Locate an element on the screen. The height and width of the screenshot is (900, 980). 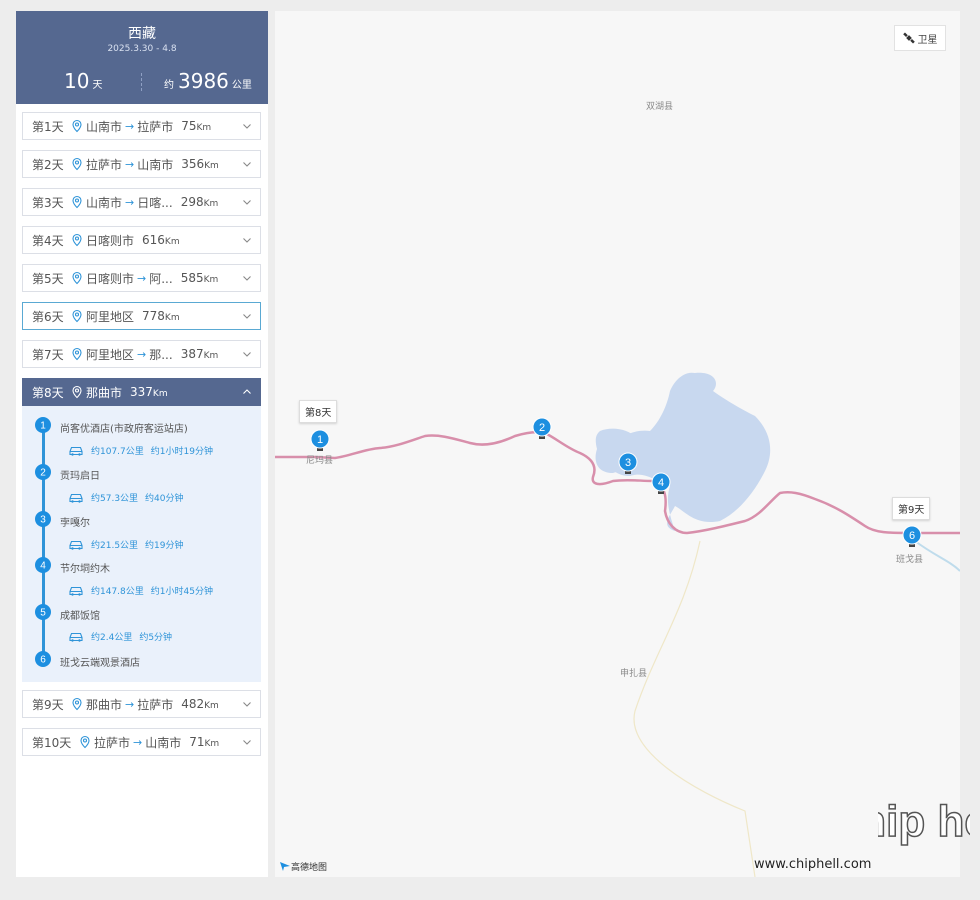
watermark-url: www.chiphell.com is located at coordinates (813, 864).